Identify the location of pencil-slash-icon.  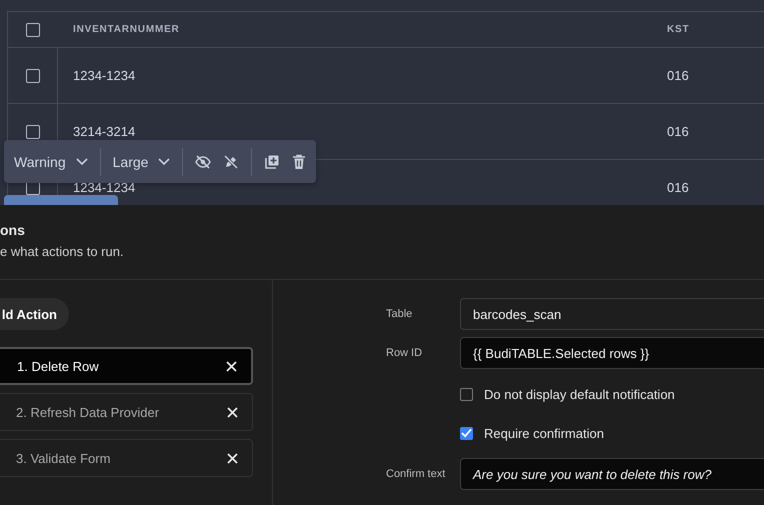
(231, 162).